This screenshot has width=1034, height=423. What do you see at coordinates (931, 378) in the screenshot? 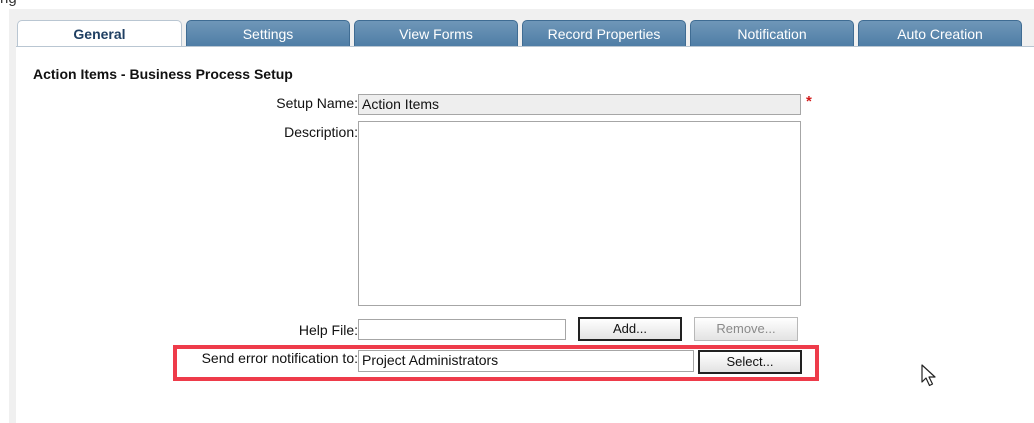
I see `mouse-cursor-icon` at bounding box center [931, 378].